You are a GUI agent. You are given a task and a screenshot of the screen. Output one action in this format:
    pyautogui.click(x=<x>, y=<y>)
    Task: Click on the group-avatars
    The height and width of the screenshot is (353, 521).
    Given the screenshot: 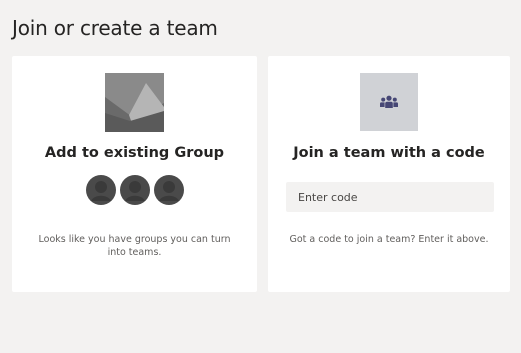 What is the action you would take?
    pyautogui.click(x=134, y=190)
    